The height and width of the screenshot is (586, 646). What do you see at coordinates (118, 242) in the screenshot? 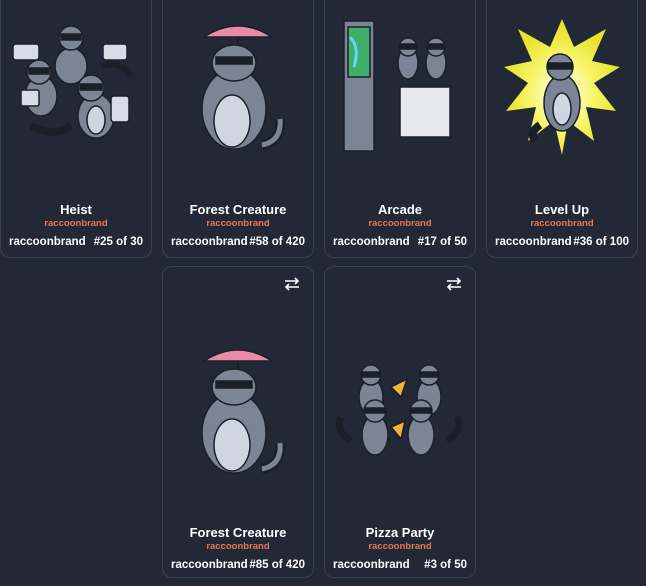
I see `card-edition: #25 of 30` at bounding box center [118, 242].